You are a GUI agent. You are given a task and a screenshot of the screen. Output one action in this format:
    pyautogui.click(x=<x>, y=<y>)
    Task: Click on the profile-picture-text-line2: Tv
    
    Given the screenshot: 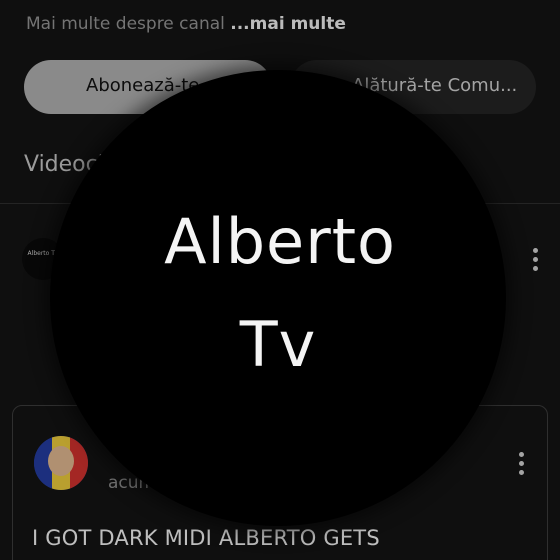 What is the action you would take?
    pyautogui.click(x=278, y=344)
    